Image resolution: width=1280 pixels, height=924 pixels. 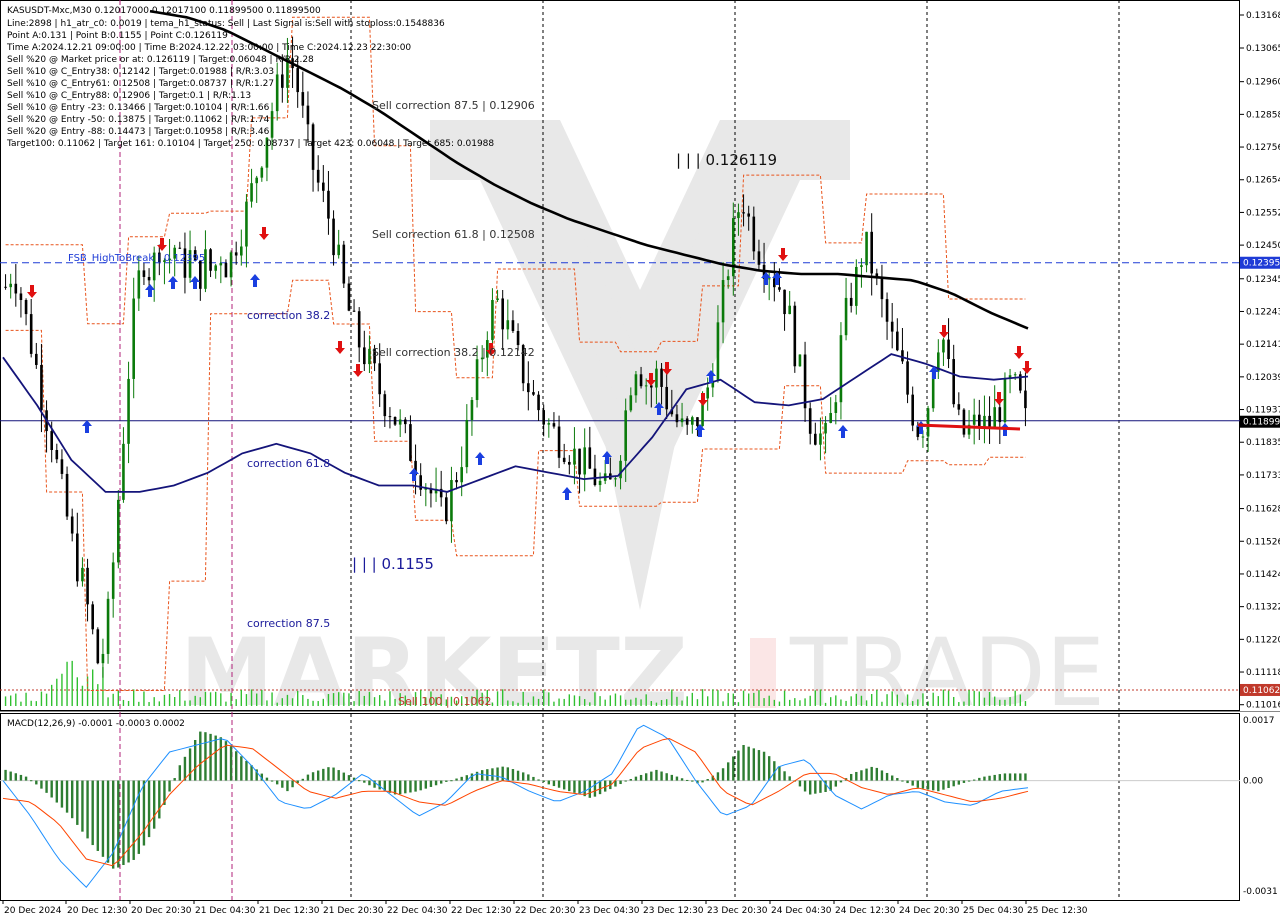 I want to click on x-tick-label: 20 Dec 20:30, so click(x=161, y=911).